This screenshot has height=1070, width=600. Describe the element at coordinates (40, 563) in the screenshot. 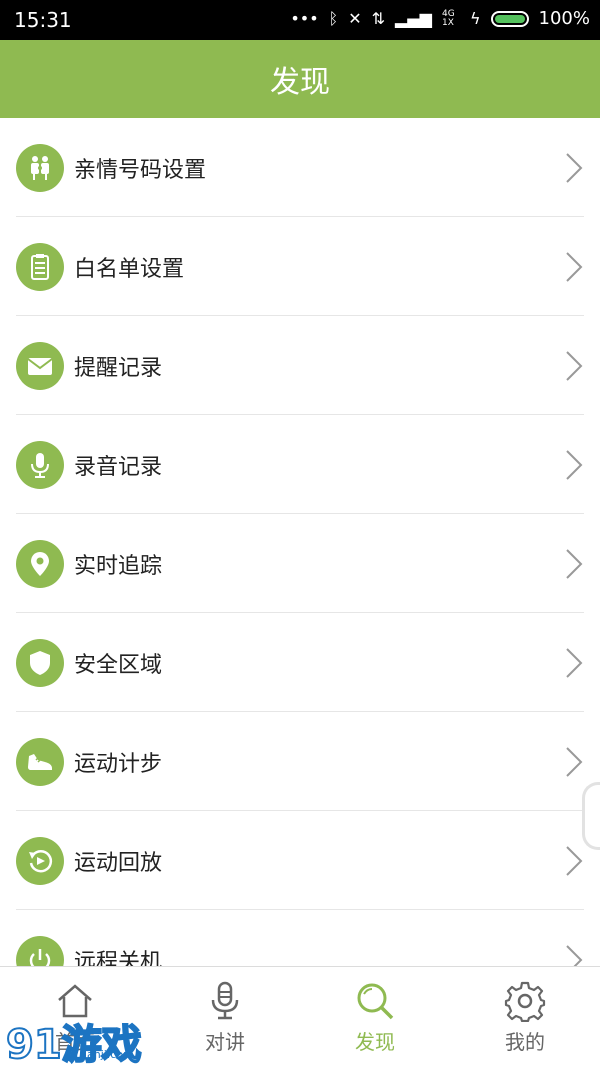

I see `location-pin-icon` at that location.